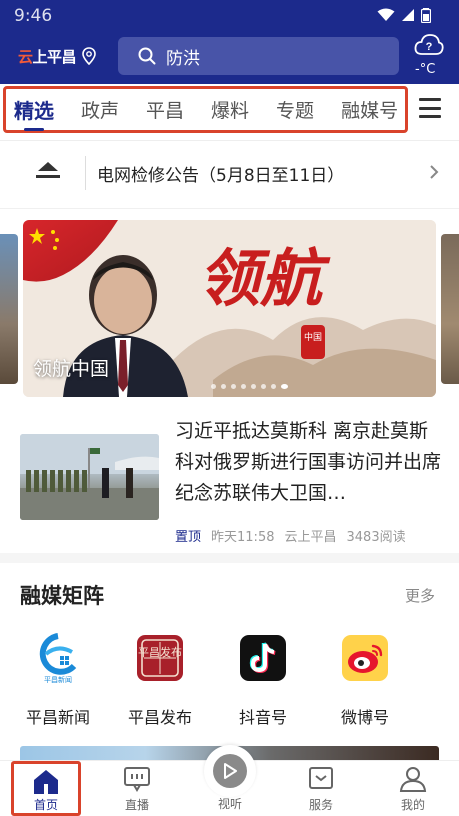  Describe the element at coordinates (48, 170) in the screenshot. I see `notice-announcement-icon` at that location.